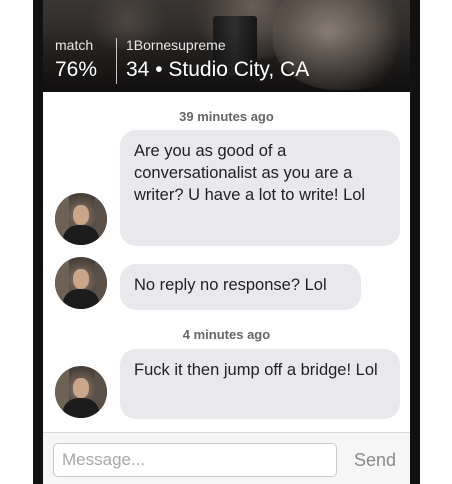 The width and height of the screenshot is (452, 484). I want to click on message-bubble: No reply no response? Lol, so click(240, 287).